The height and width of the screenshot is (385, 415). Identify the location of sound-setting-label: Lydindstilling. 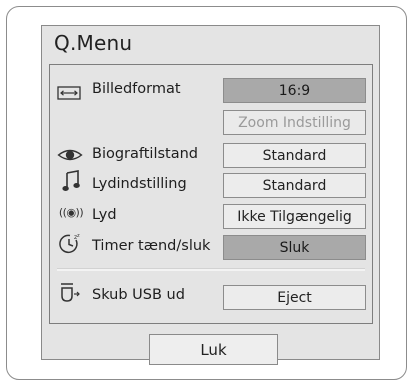
(139, 184).